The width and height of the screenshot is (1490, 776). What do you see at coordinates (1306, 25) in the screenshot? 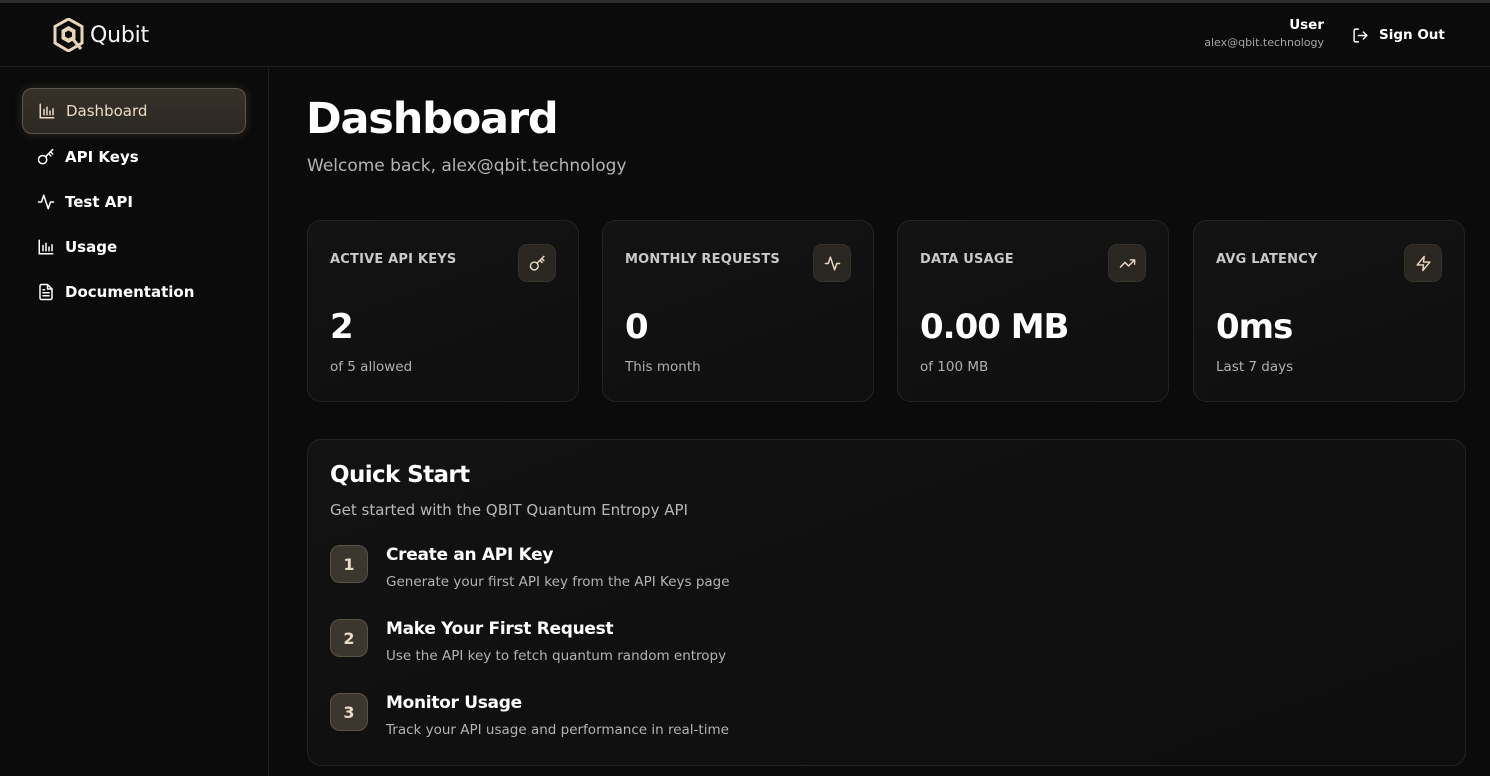
I see `user-label: User` at bounding box center [1306, 25].